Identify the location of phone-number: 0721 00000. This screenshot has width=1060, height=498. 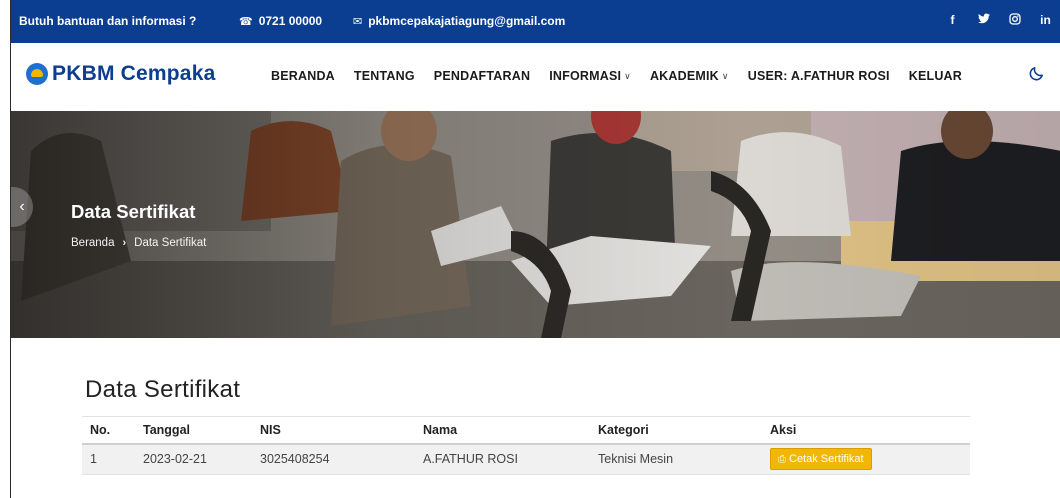
(290, 21).